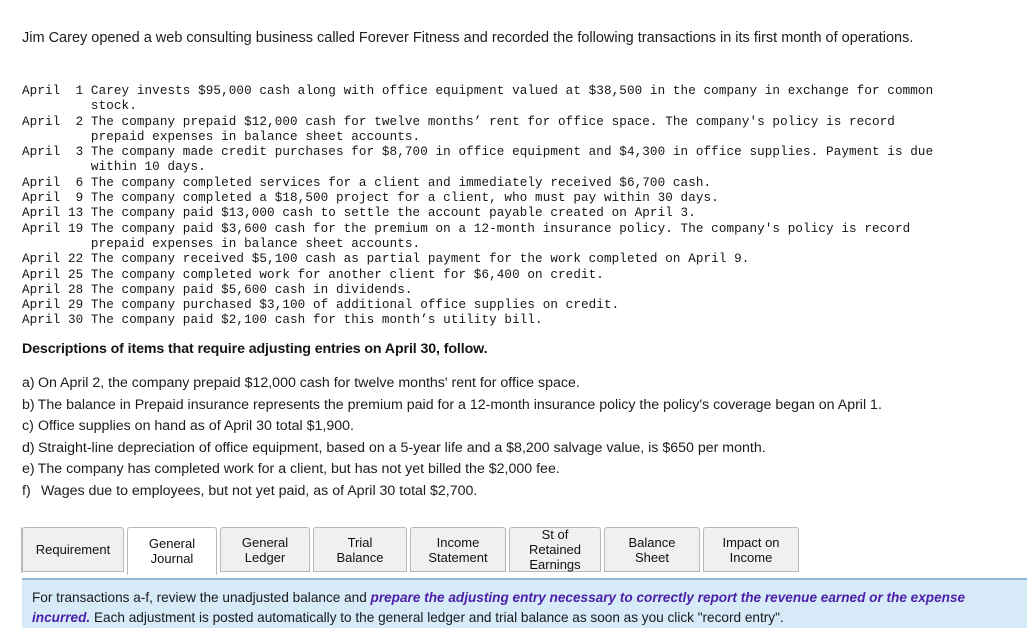 This screenshot has width=1027, height=628. I want to click on description-marker: a), so click(28, 383).